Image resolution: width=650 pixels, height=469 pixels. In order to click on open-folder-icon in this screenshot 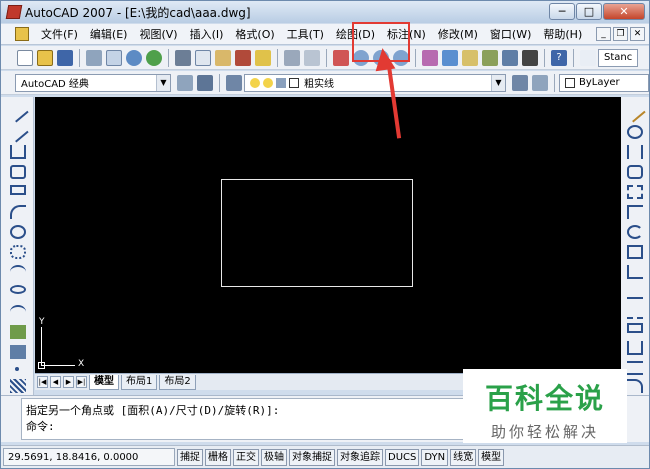, I will do `click(45, 57)`.